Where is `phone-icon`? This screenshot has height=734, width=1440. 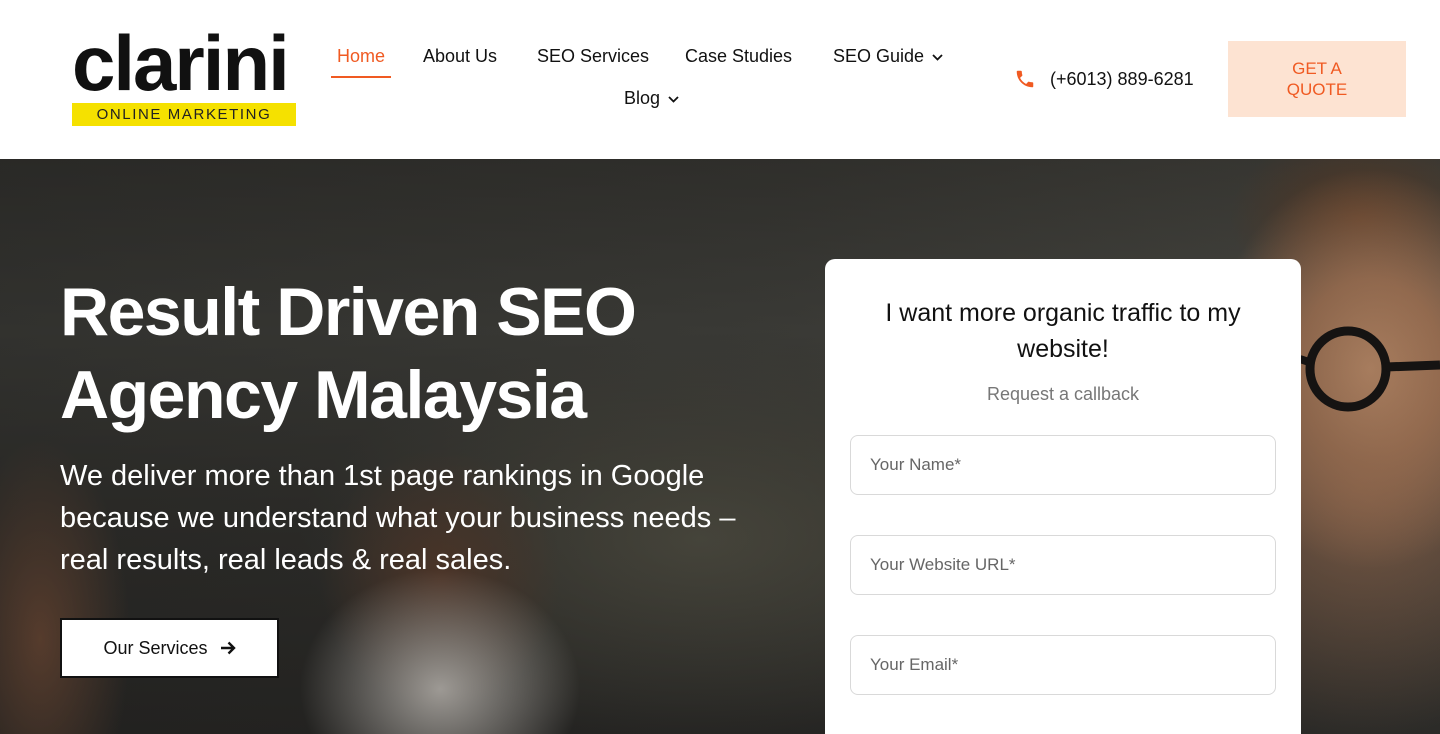 phone-icon is located at coordinates (1025, 79).